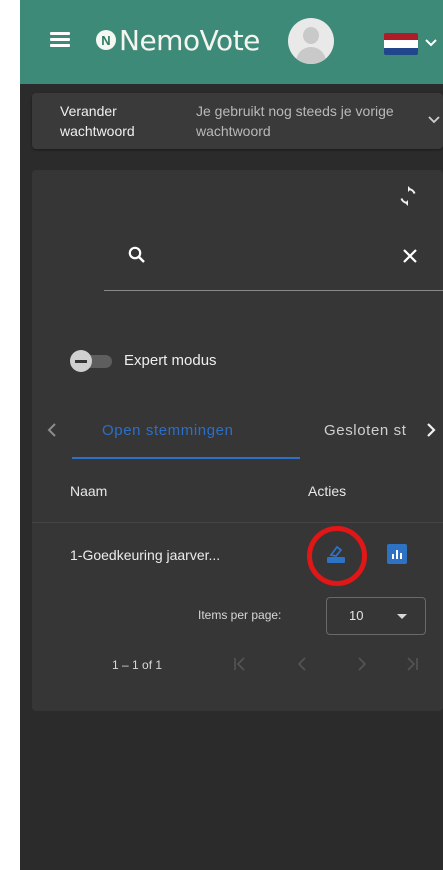  I want to click on top-app-bar: N NemoVote, so click(231, 42).